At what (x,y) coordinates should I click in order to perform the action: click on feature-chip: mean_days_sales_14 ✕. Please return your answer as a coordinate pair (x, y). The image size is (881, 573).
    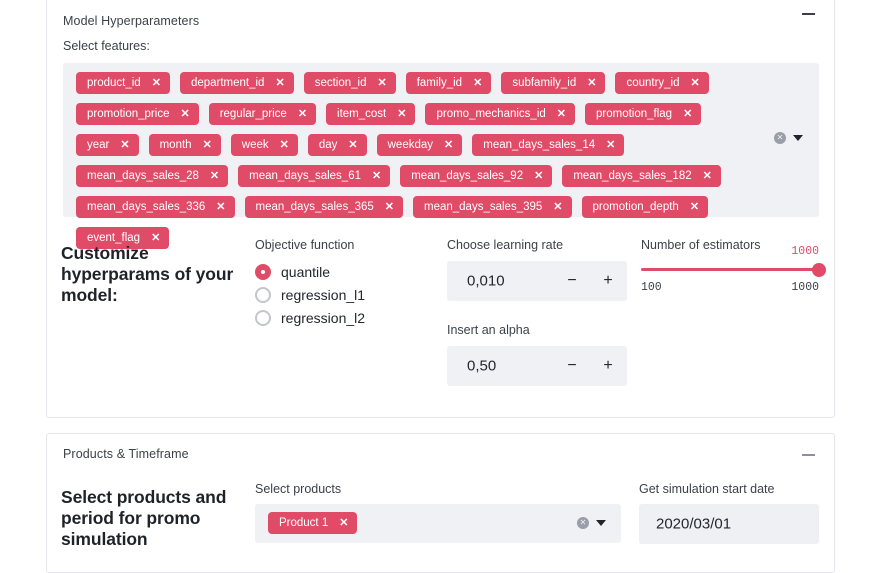
    Looking at the image, I should click on (548, 145).